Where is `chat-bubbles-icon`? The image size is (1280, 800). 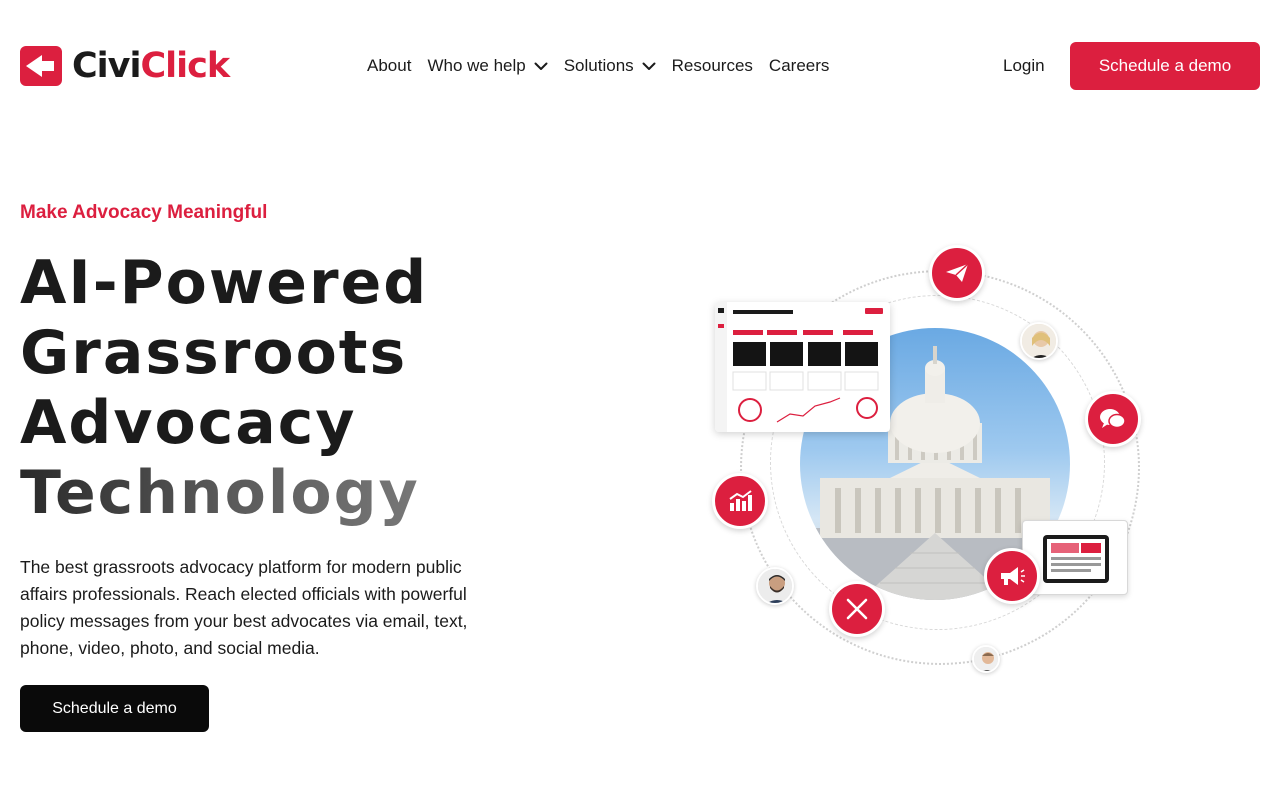
chat-bubbles-icon is located at coordinates (1113, 419).